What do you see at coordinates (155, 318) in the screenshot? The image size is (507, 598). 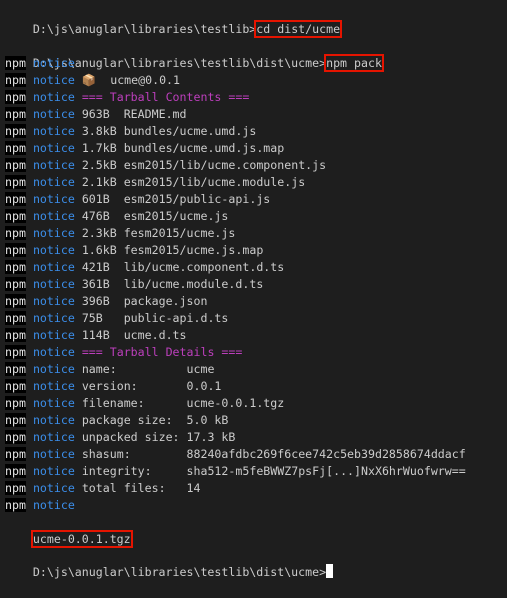 I see `notice-message: 75B public-api.d.ts` at bounding box center [155, 318].